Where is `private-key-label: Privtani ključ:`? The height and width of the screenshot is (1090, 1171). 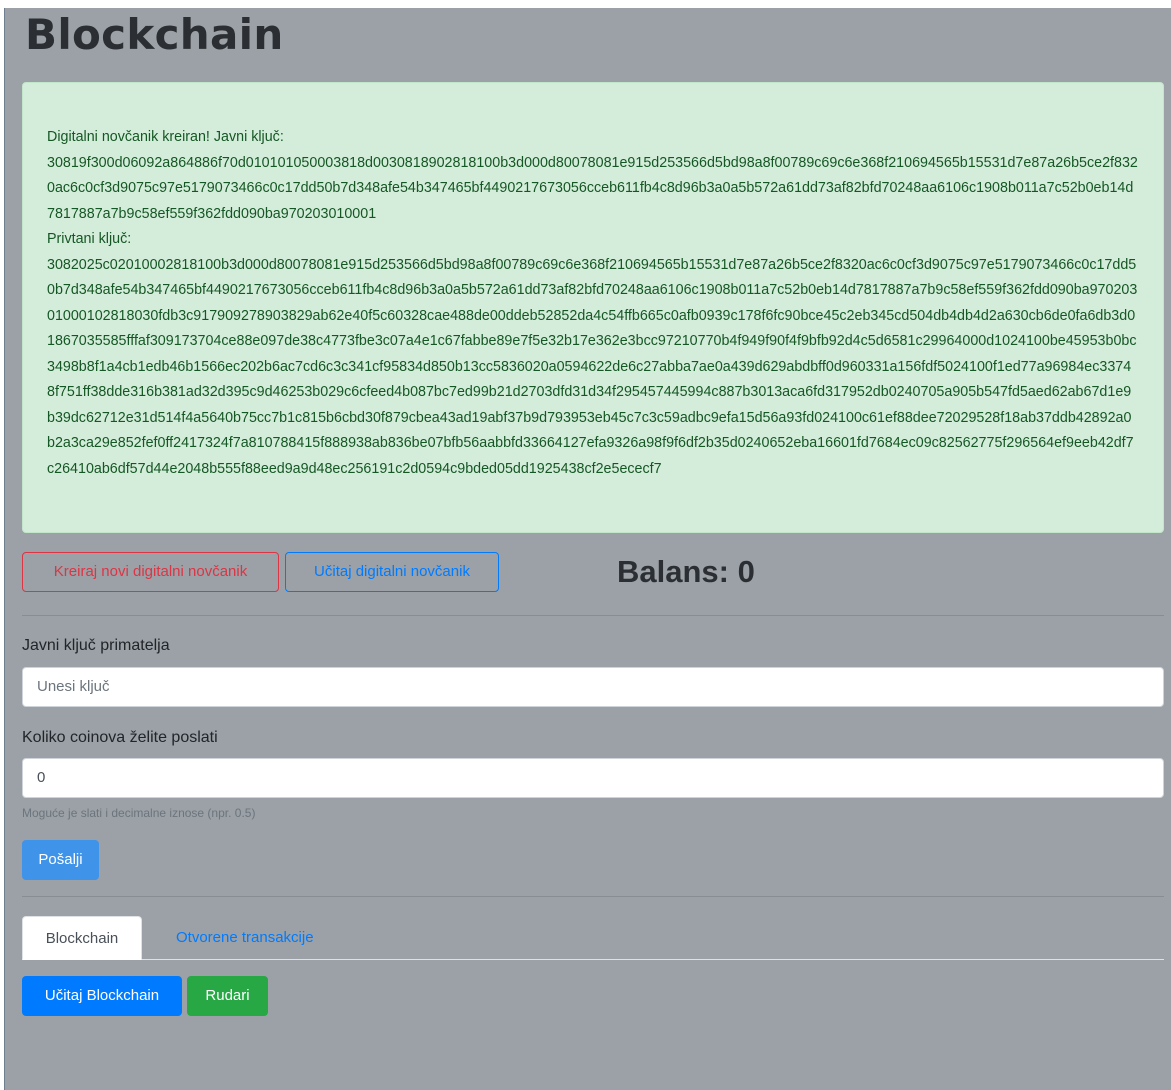
private-key-label: Privtani ključ: is located at coordinates (89, 239).